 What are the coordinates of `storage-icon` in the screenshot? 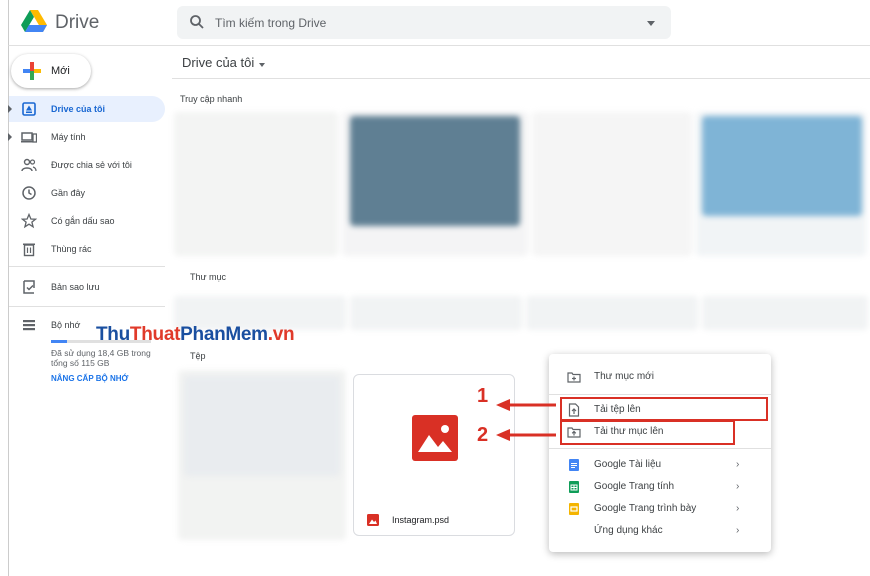 It's located at (29, 325).